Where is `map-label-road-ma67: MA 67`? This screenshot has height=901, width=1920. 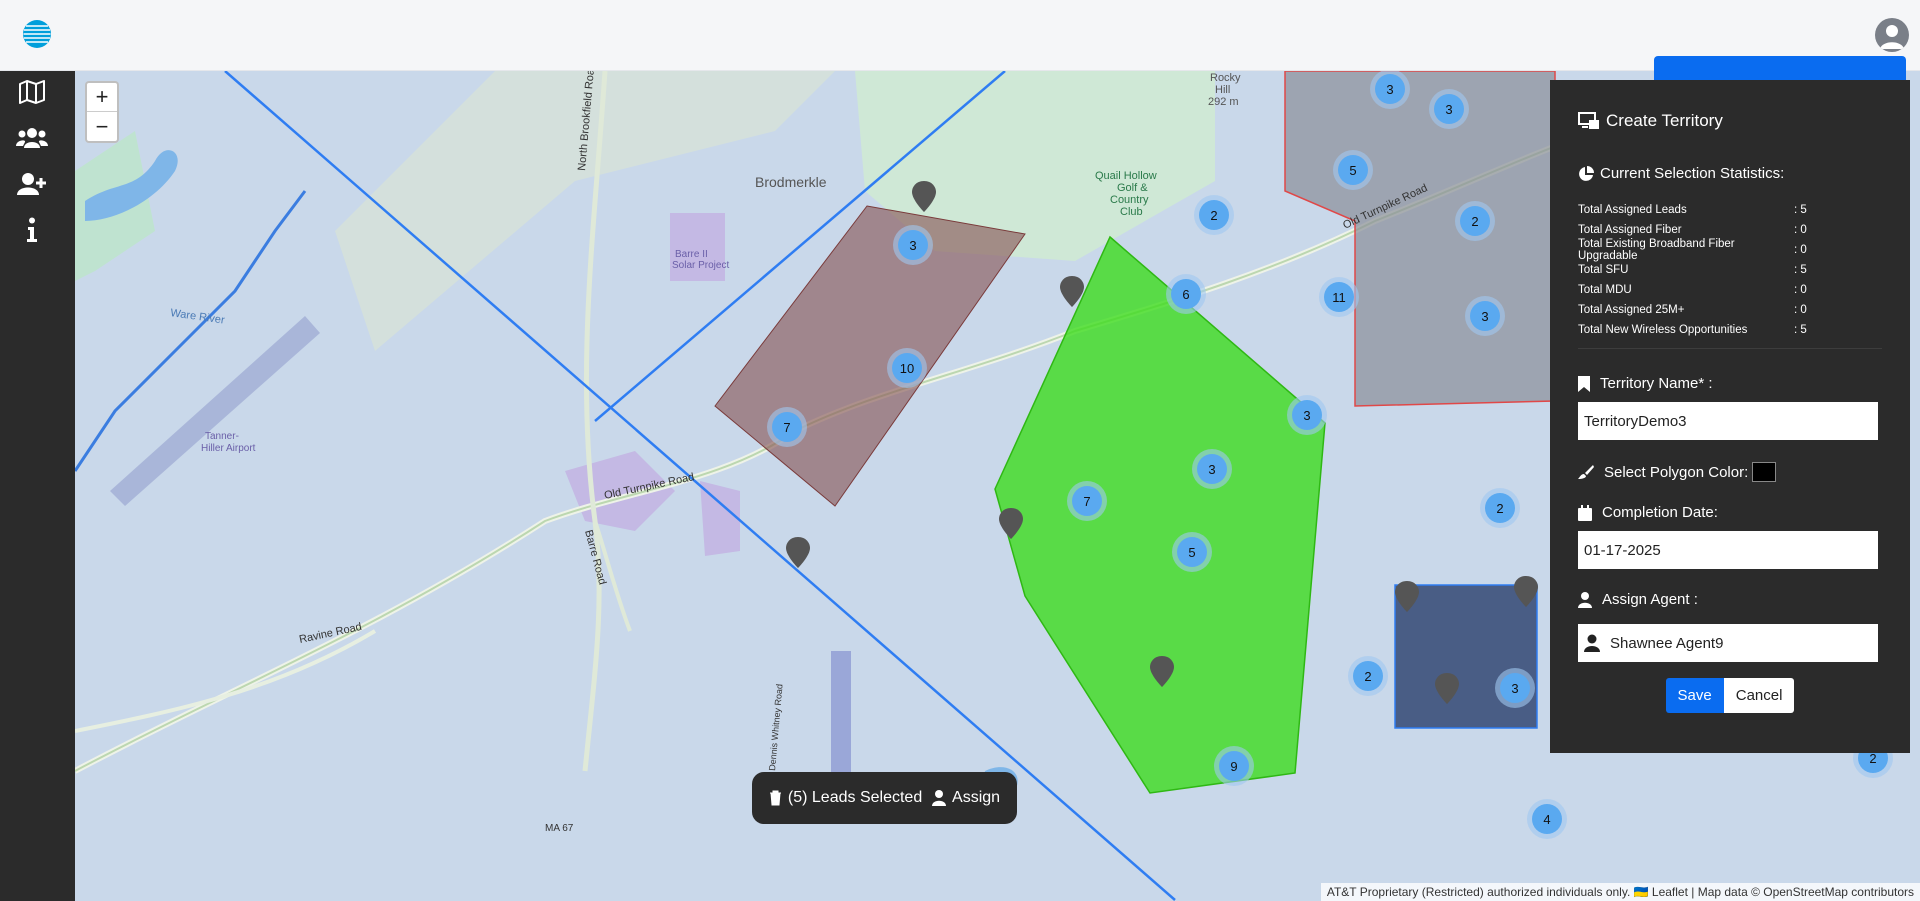
map-label-road-ma67: MA 67 is located at coordinates (559, 828).